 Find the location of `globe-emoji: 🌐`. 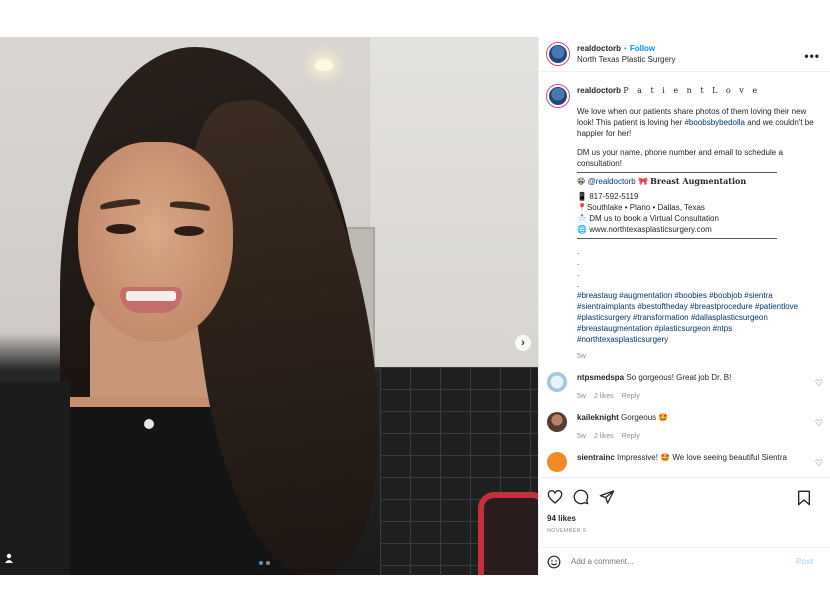

globe-emoji: 🌐 is located at coordinates (582, 229).